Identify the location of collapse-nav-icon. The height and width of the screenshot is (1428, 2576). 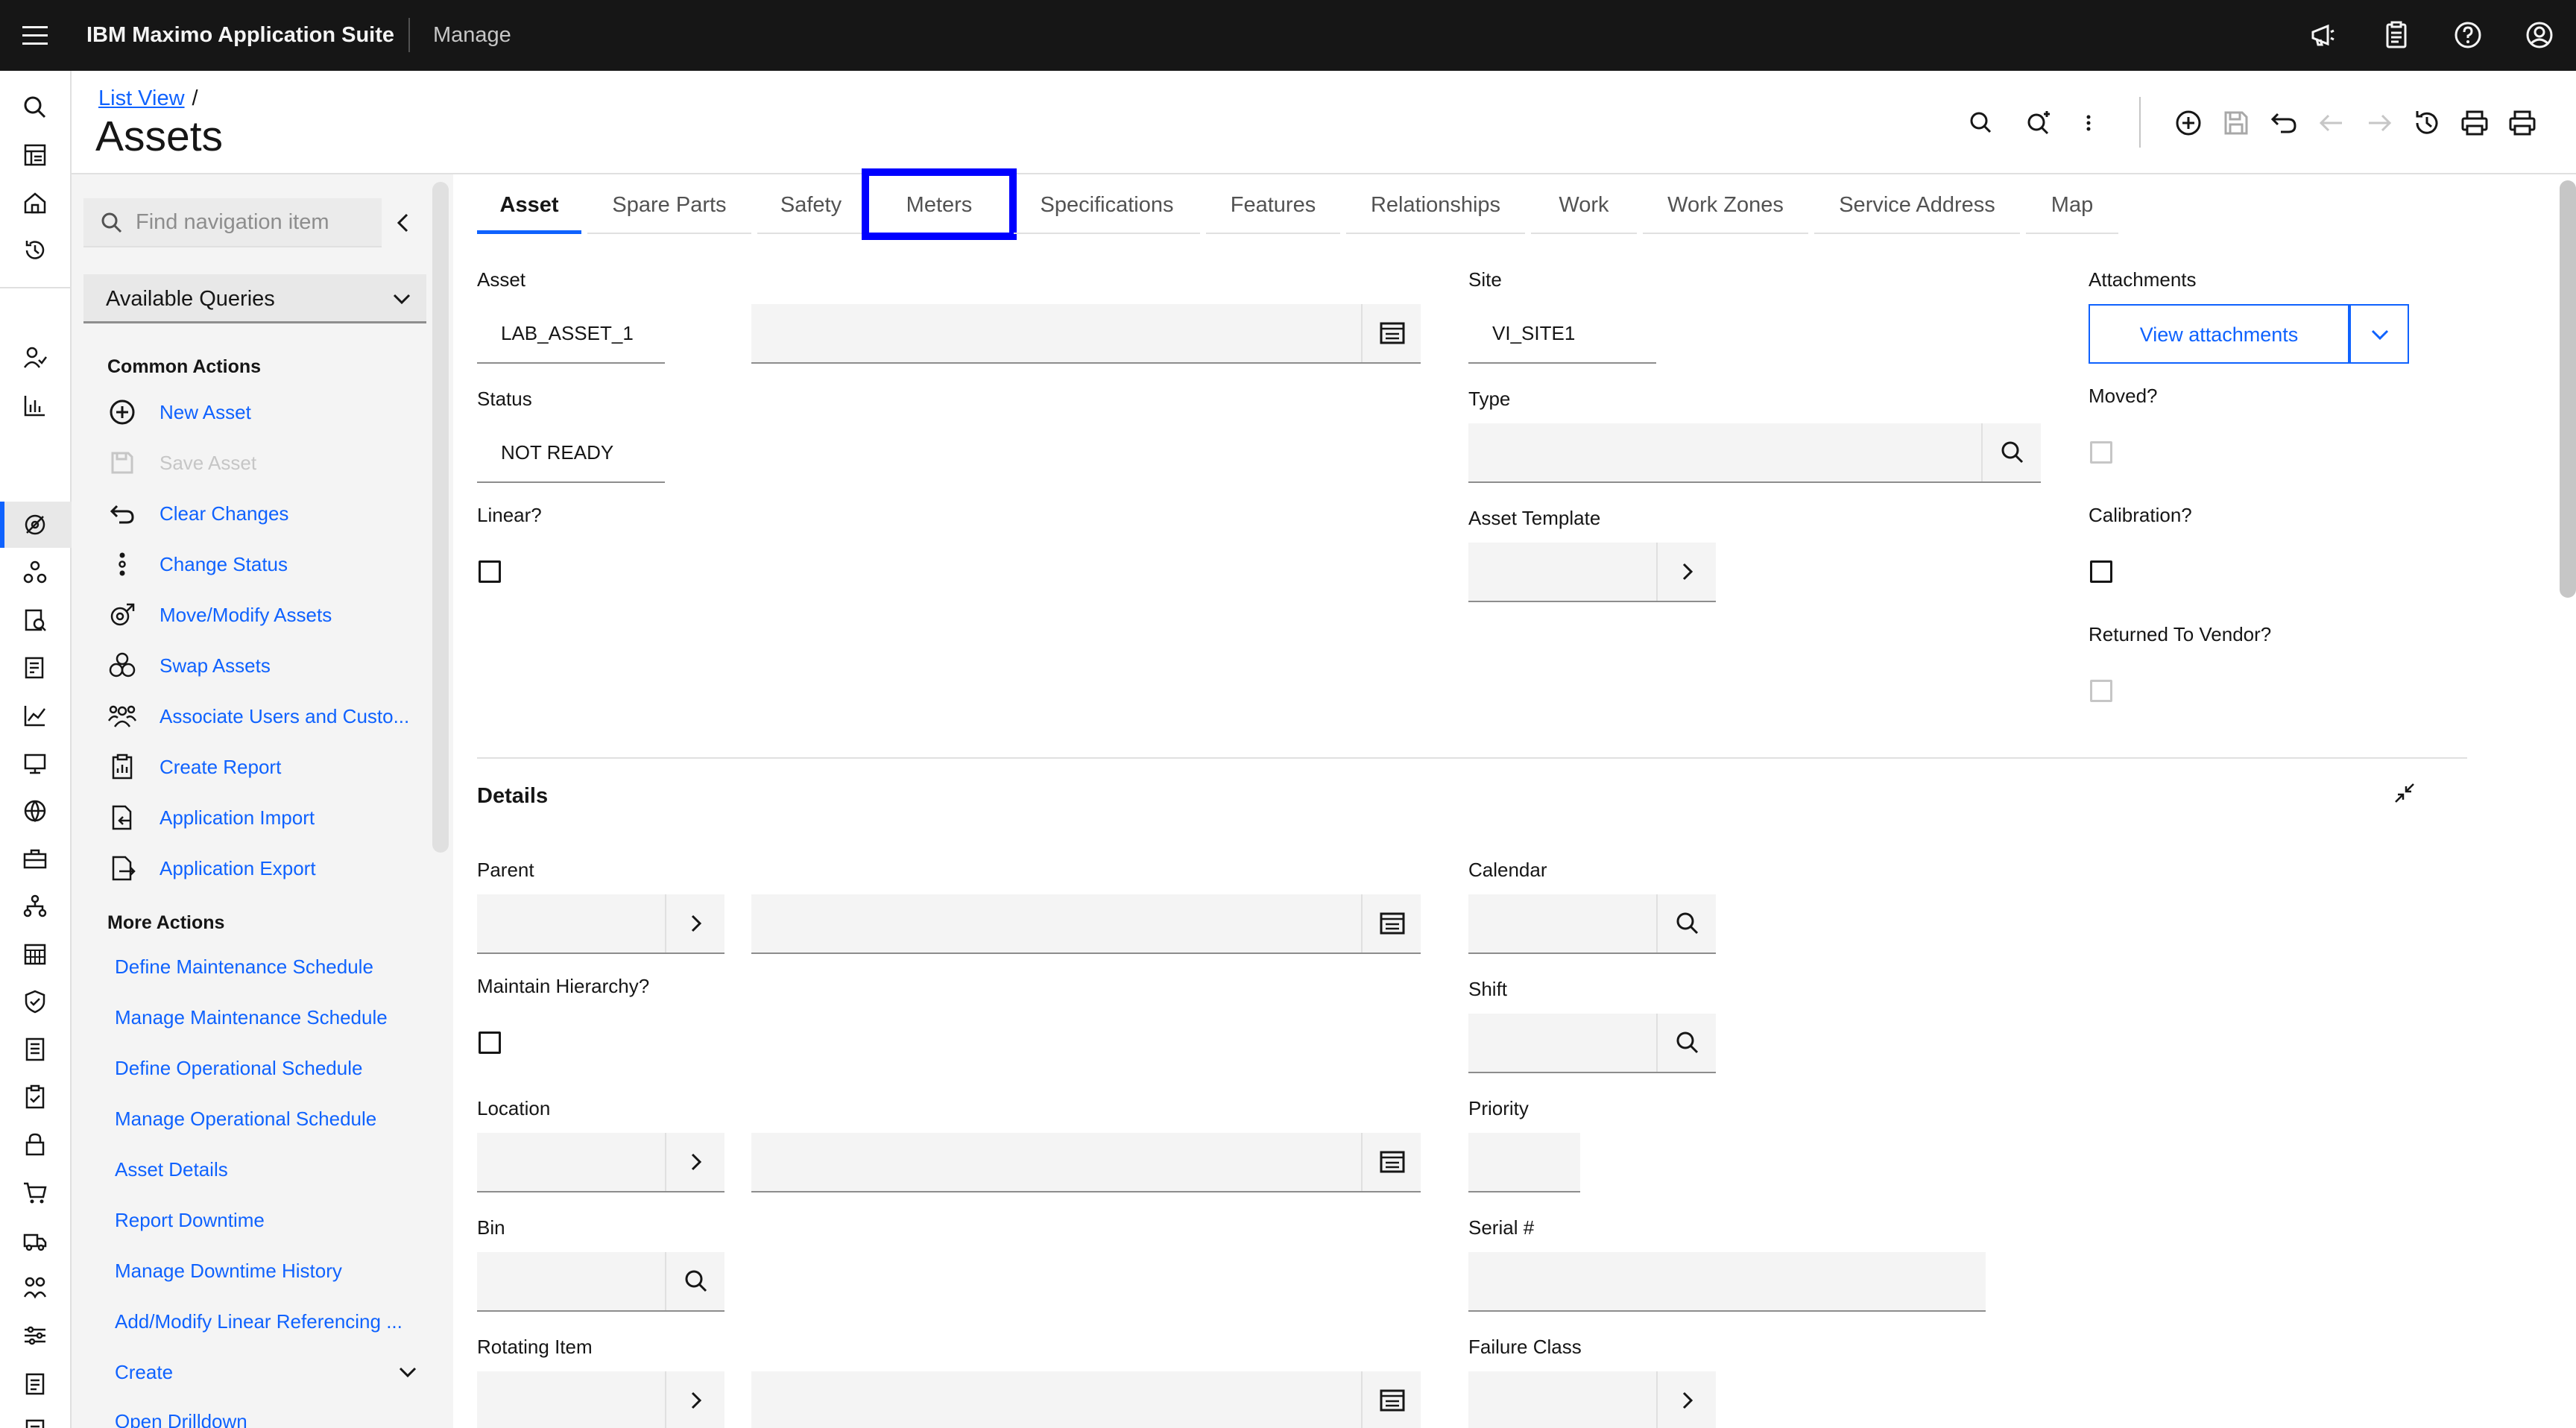
(403, 223).